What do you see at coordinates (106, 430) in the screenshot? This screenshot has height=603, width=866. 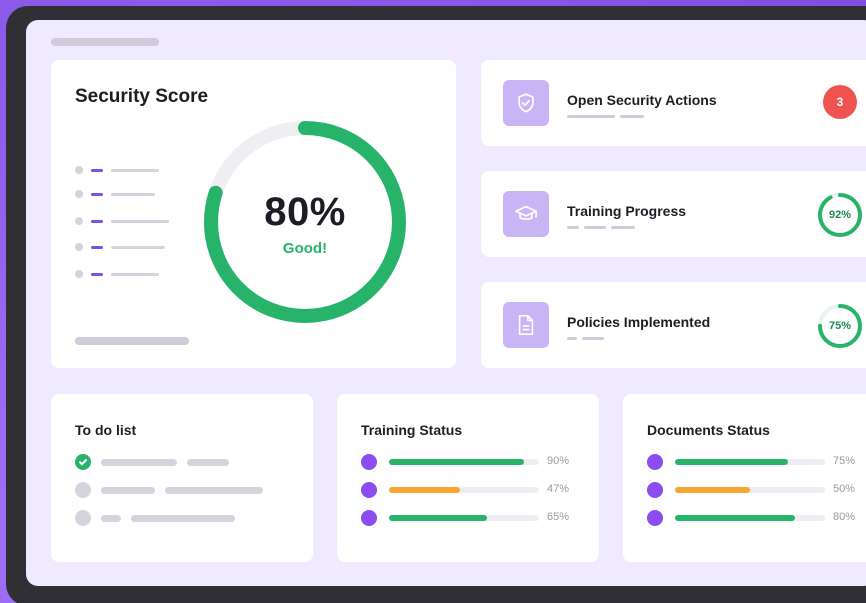 I see `todo-list-title: To do list` at bounding box center [106, 430].